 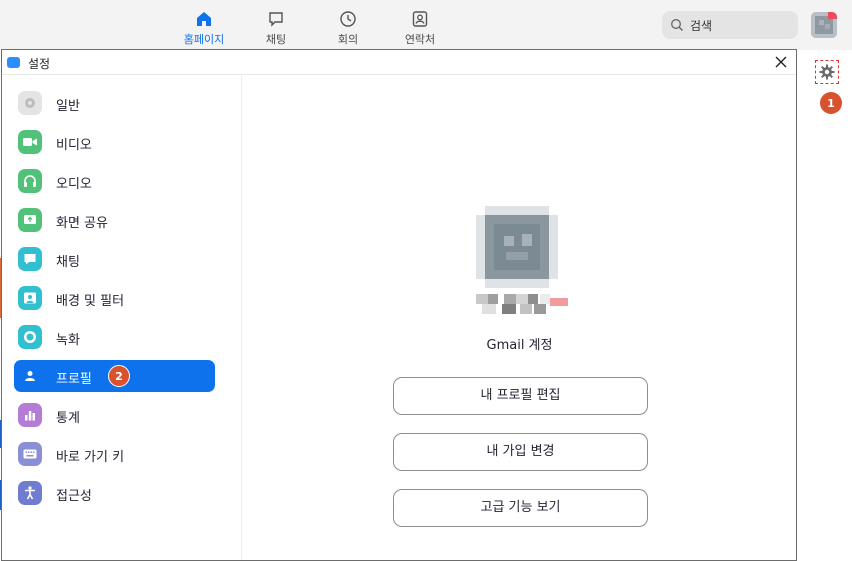 What do you see at coordinates (30, 337) in the screenshot?
I see `record-icon` at bounding box center [30, 337].